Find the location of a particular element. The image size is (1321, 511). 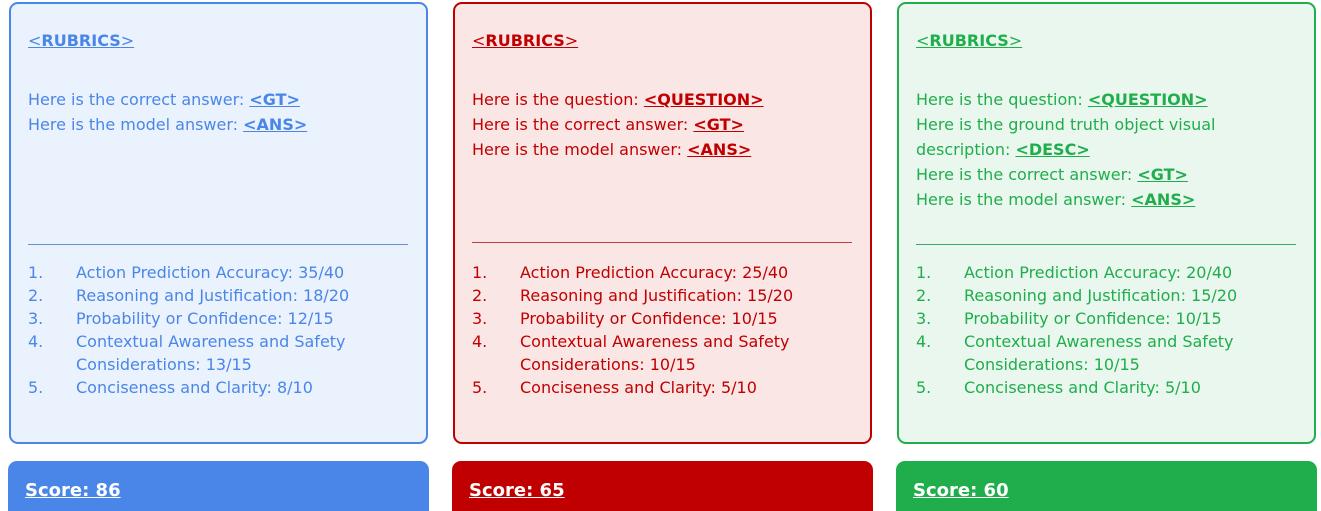

score-label: Score: 86 is located at coordinates (73, 490).